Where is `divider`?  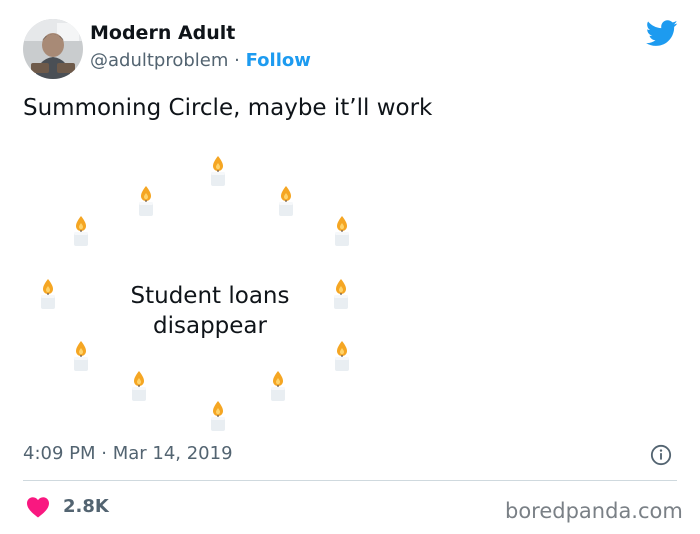
divider is located at coordinates (350, 480).